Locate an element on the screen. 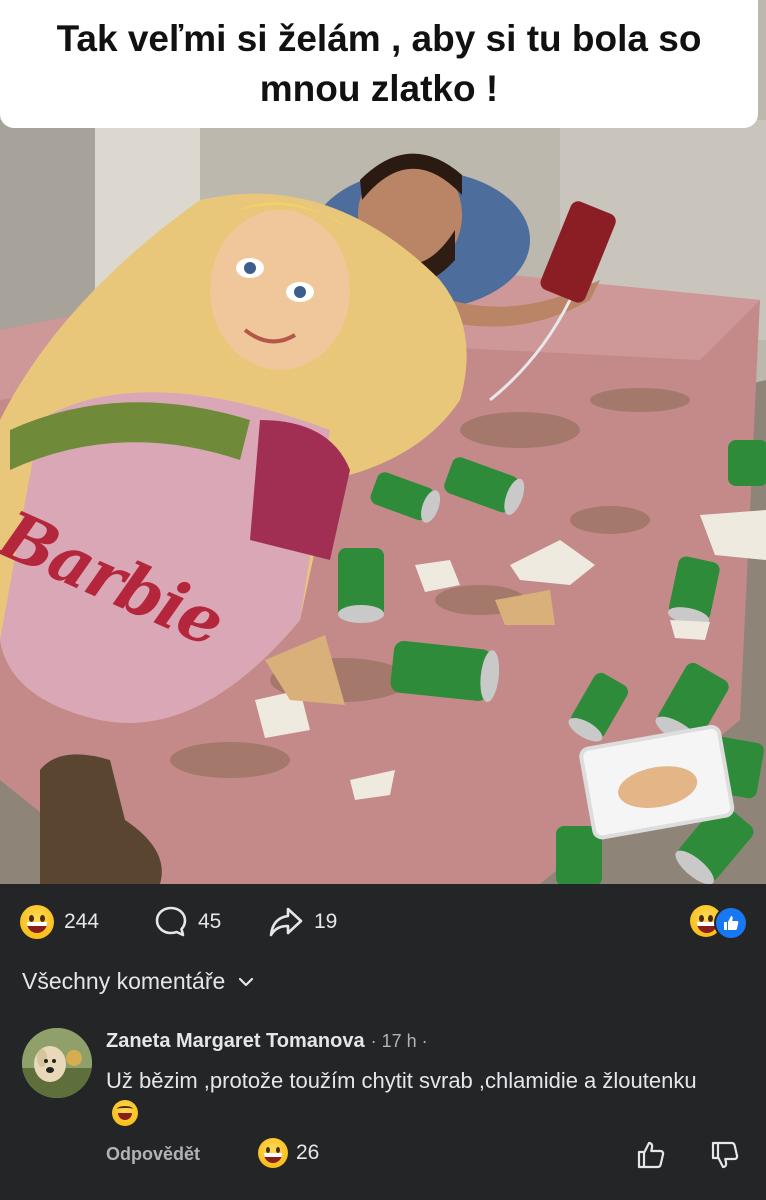 The width and height of the screenshot is (766, 1200). comment-timestamp: · 17 h · is located at coordinates (399, 1041).